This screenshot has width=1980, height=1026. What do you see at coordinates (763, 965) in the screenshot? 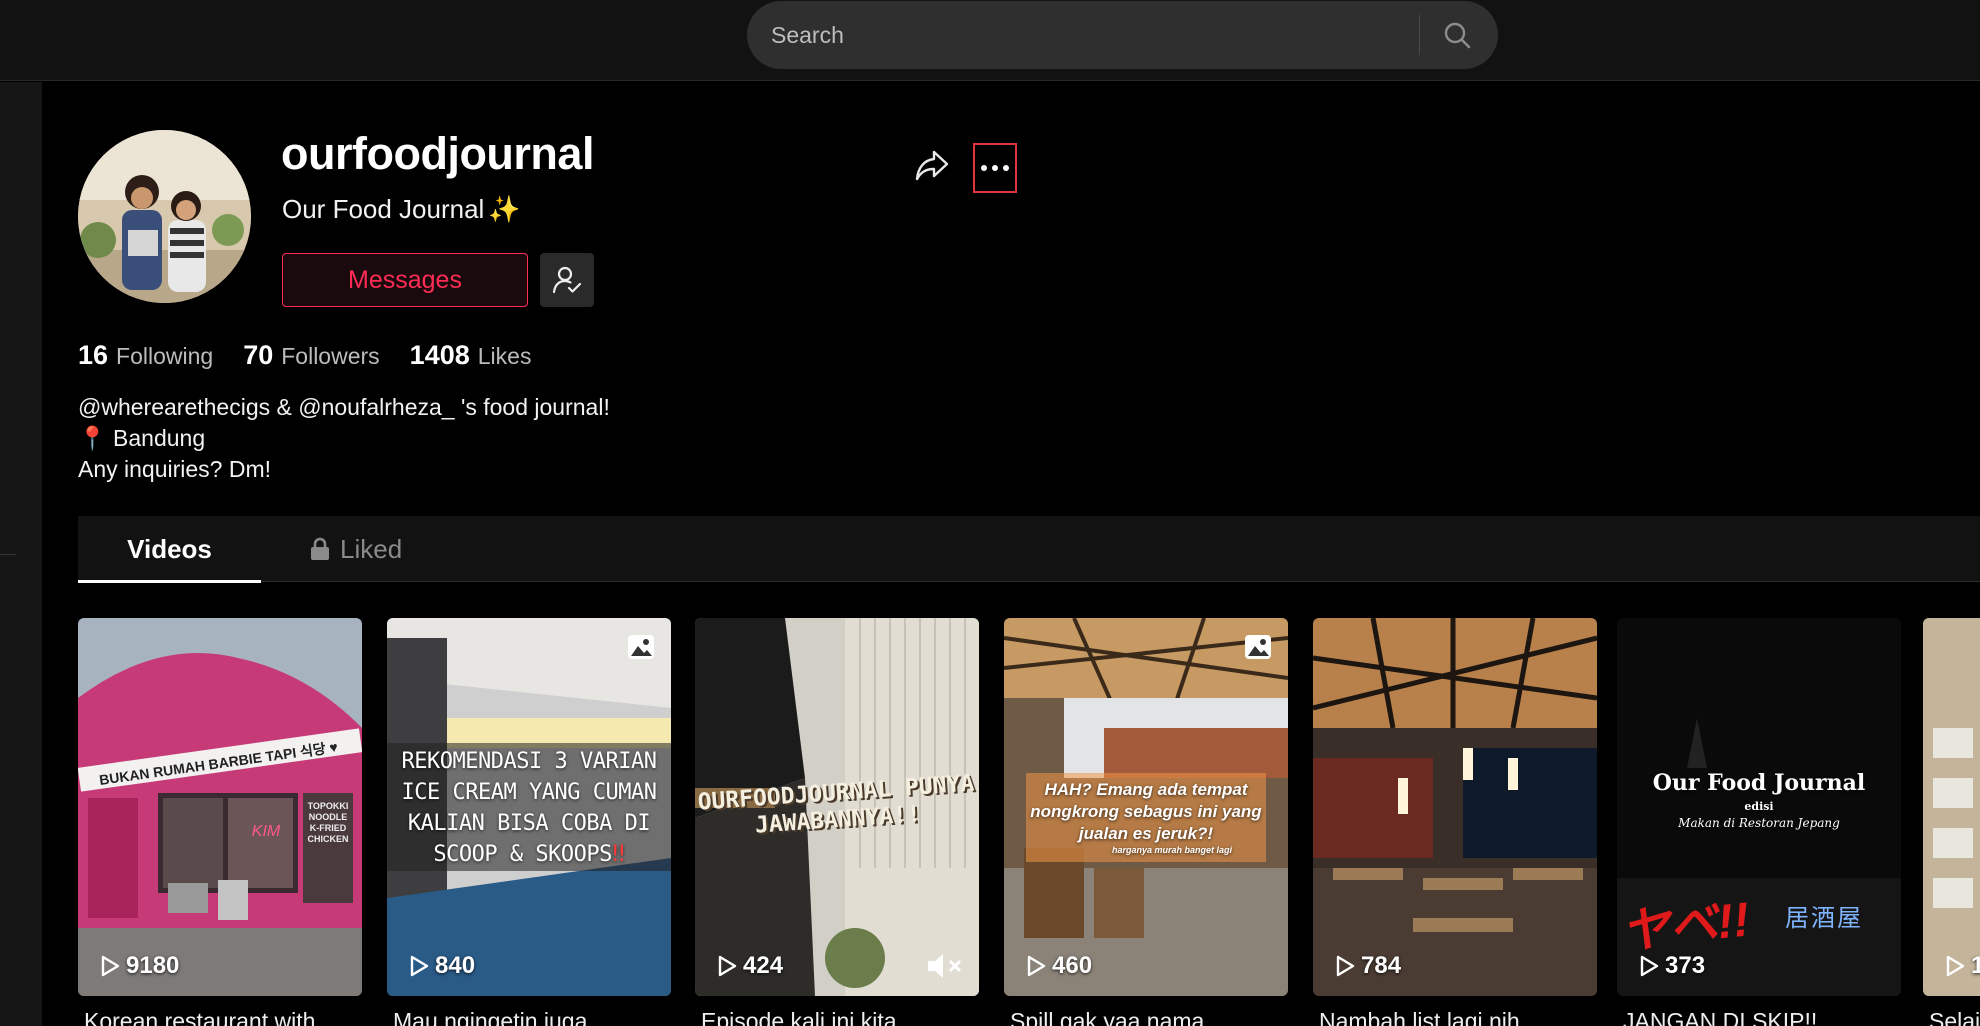
I see `view-count-value: 424` at bounding box center [763, 965].